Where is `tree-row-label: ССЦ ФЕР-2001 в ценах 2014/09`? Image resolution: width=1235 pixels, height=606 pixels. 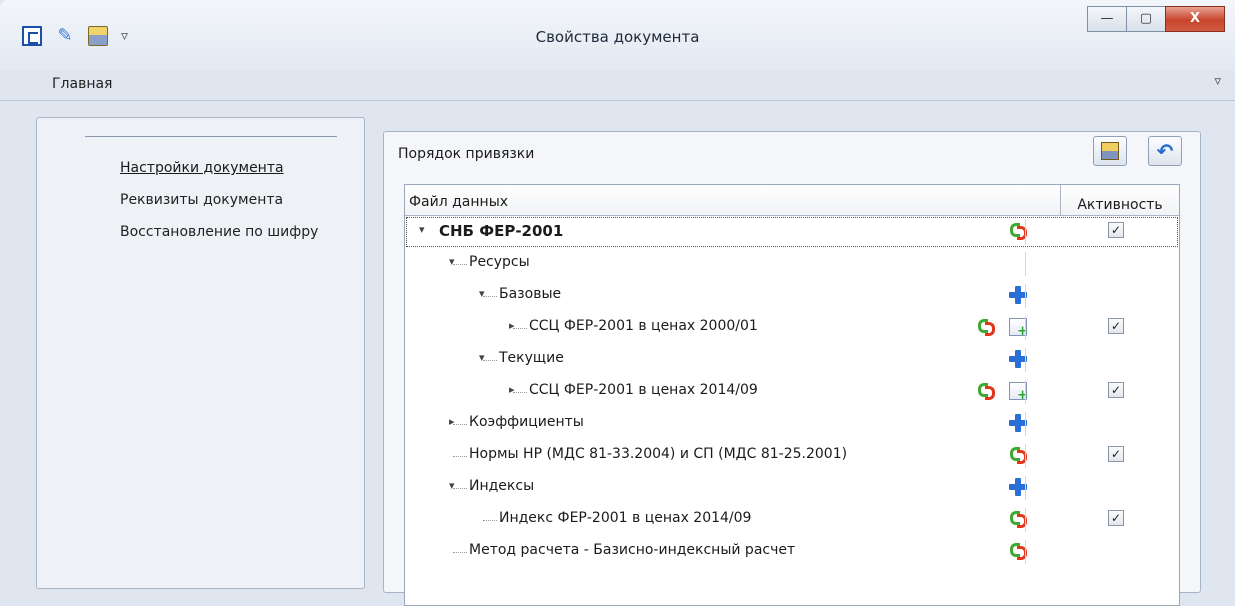 tree-row-label: ССЦ ФЕР-2001 в ценах 2014/09 is located at coordinates (643, 390).